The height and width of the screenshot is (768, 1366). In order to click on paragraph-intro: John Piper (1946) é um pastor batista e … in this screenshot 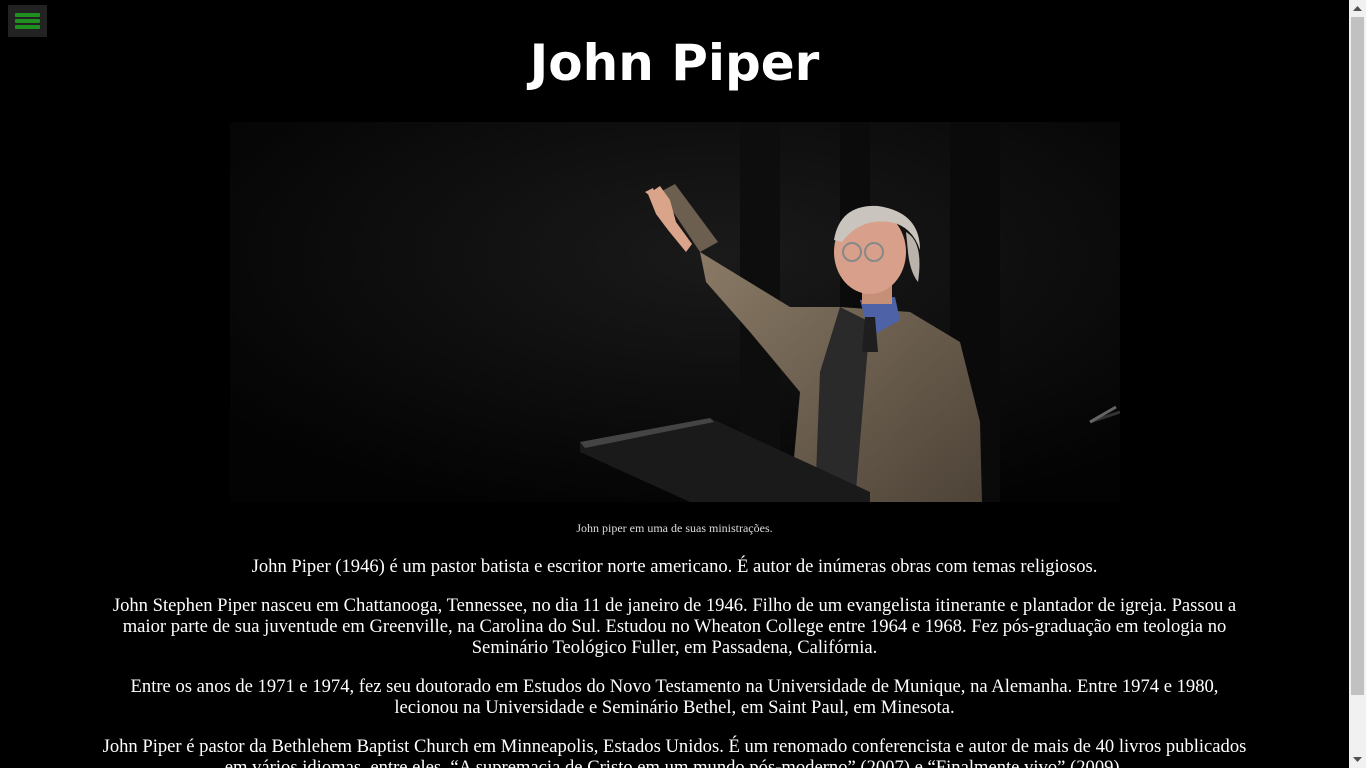, I will do `click(674, 566)`.